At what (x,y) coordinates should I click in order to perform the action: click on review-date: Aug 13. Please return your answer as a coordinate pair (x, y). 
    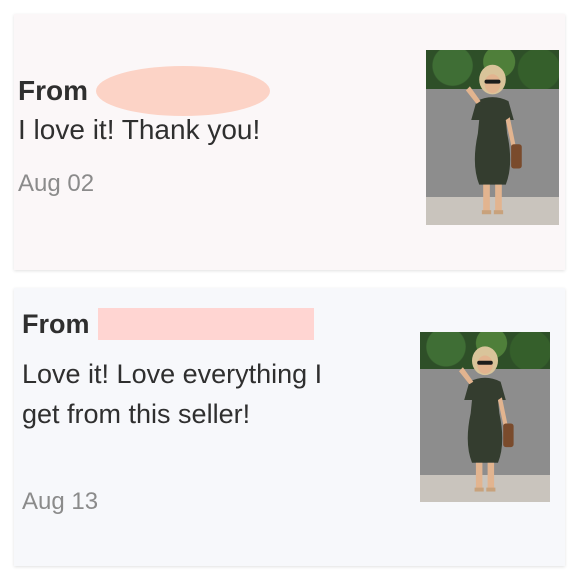
    Looking at the image, I should click on (60, 501).